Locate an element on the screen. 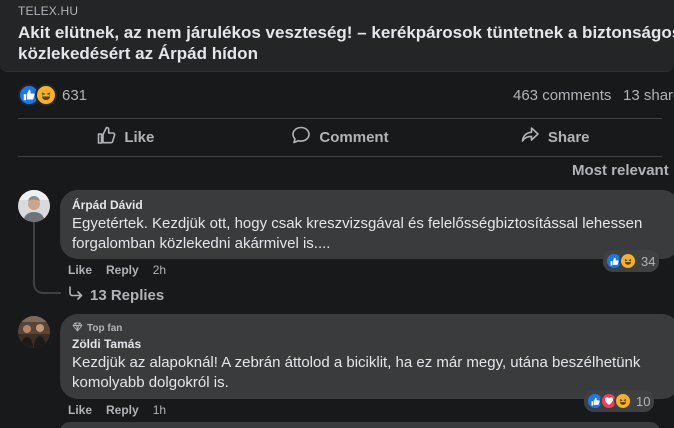 Image resolution: width=674 pixels, height=428 pixels. comment-reaction-count: 10 is located at coordinates (643, 401).